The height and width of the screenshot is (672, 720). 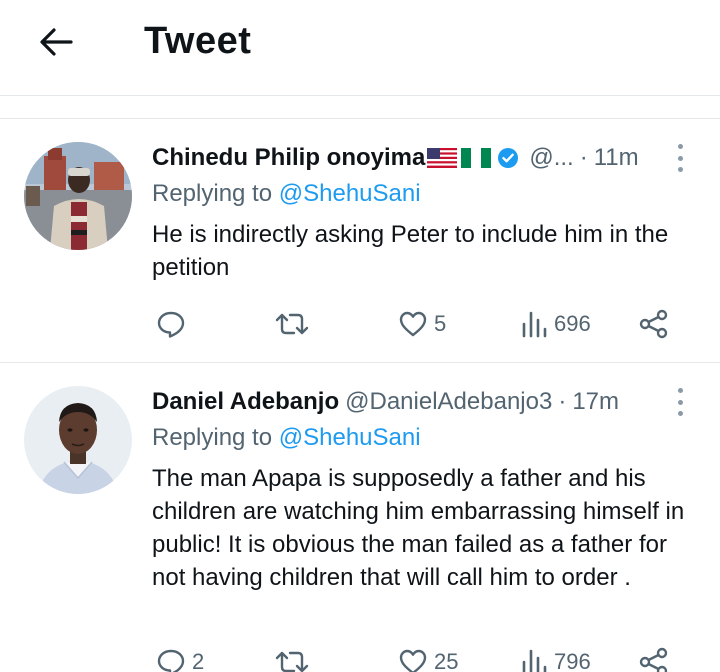 What do you see at coordinates (360, 48) in the screenshot?
I see `header: Tweet` at bounding box center [360, 48].